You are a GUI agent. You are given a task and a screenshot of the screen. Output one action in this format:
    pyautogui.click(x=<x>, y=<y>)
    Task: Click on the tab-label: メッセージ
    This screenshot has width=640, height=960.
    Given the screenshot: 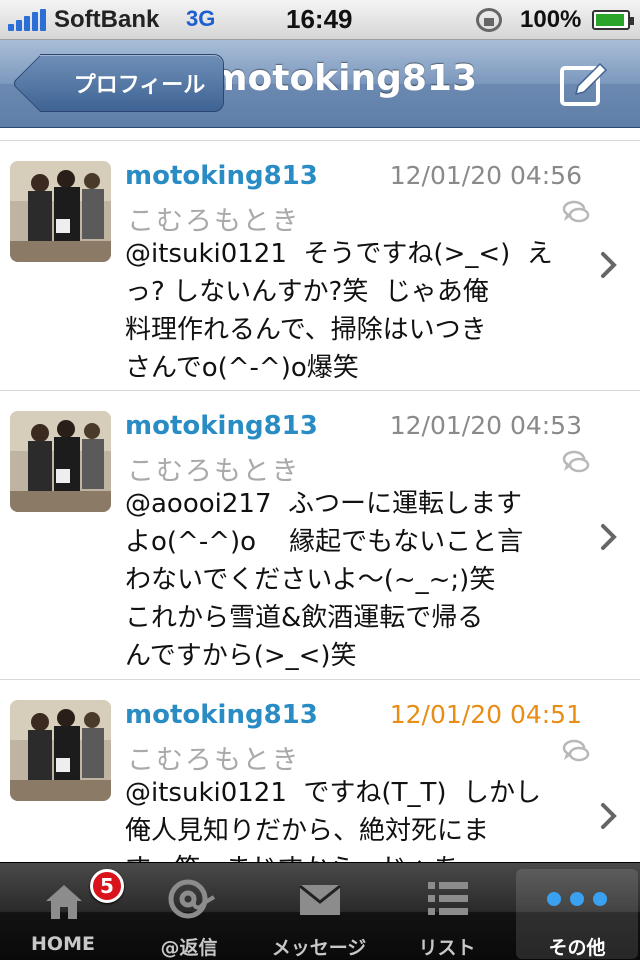 What is the action you would take?
    pyautogui.click(x=319, y=948)
    